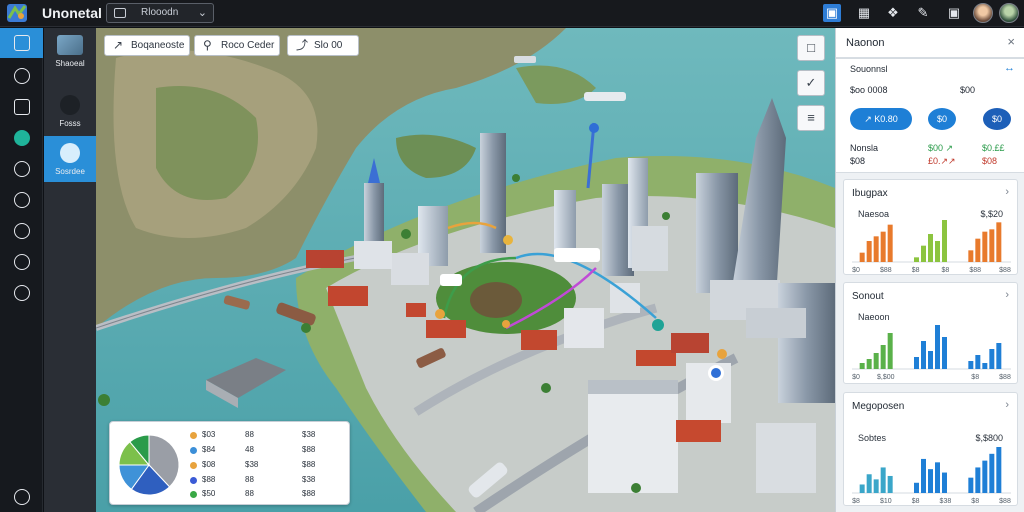 The height and width of the screenshot is (512, 1024). What do you see at coordinates (70, 171) in the screenshot?
I see `layer-label: Sosrdee` at bounding box center [70, 171].